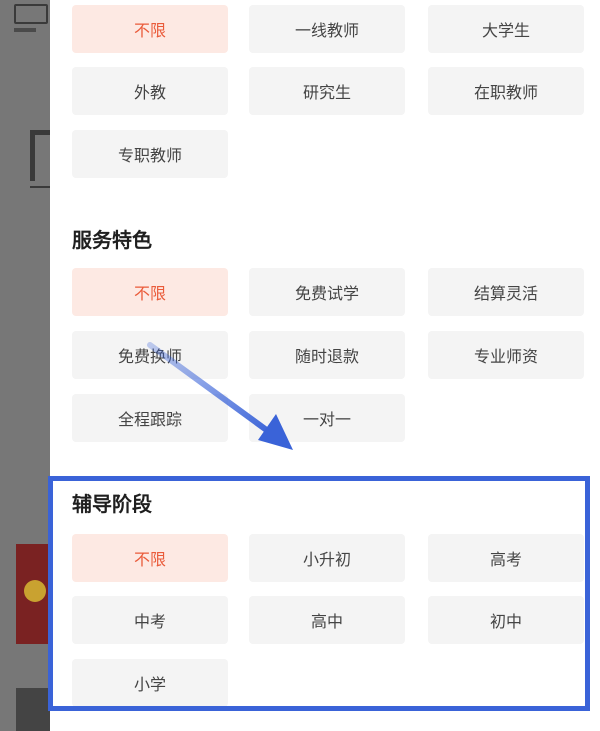  I want to click on service-option-free-teacher-change: 免费换师, so click(150, 355).